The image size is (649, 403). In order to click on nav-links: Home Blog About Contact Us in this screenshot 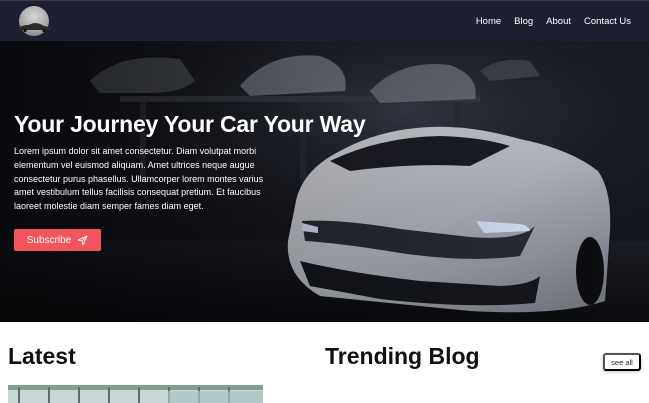, I will do `click(547, 21)`.